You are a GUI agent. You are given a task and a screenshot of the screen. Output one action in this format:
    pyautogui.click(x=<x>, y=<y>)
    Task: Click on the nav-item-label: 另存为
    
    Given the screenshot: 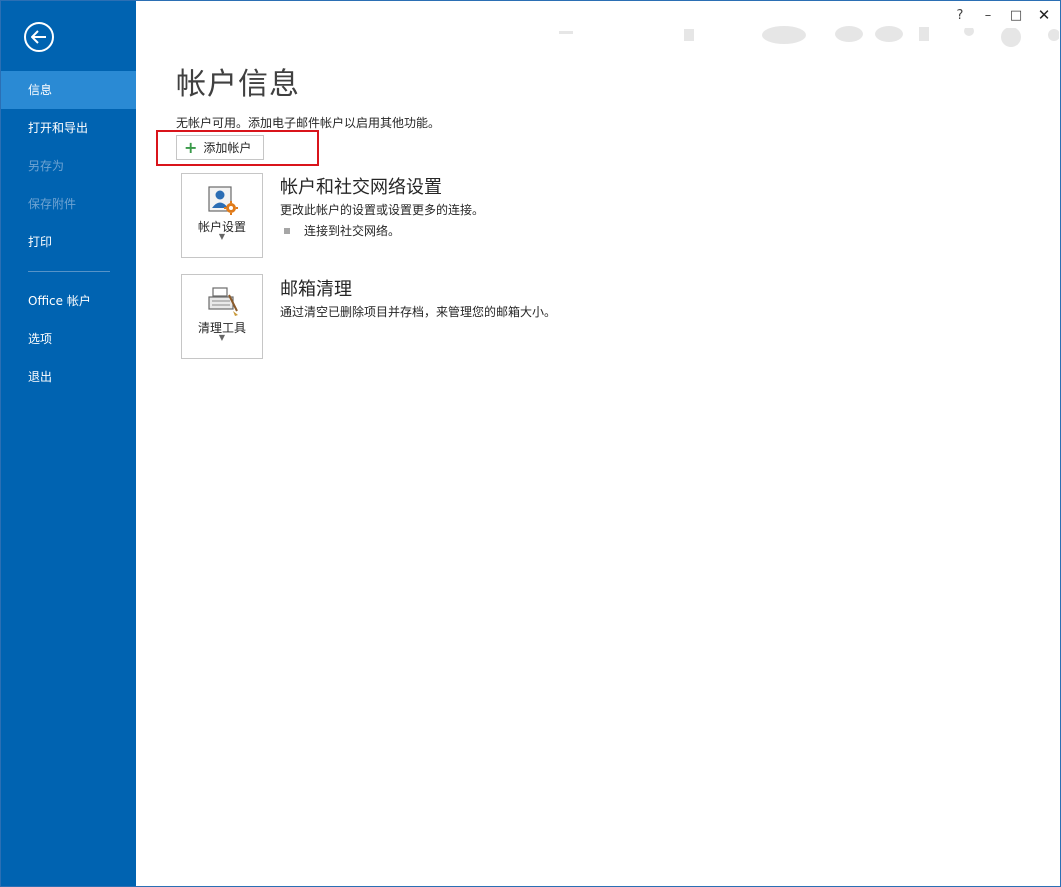 What is the action you would take?
    pyautogui.click(x=46, y=166)
    